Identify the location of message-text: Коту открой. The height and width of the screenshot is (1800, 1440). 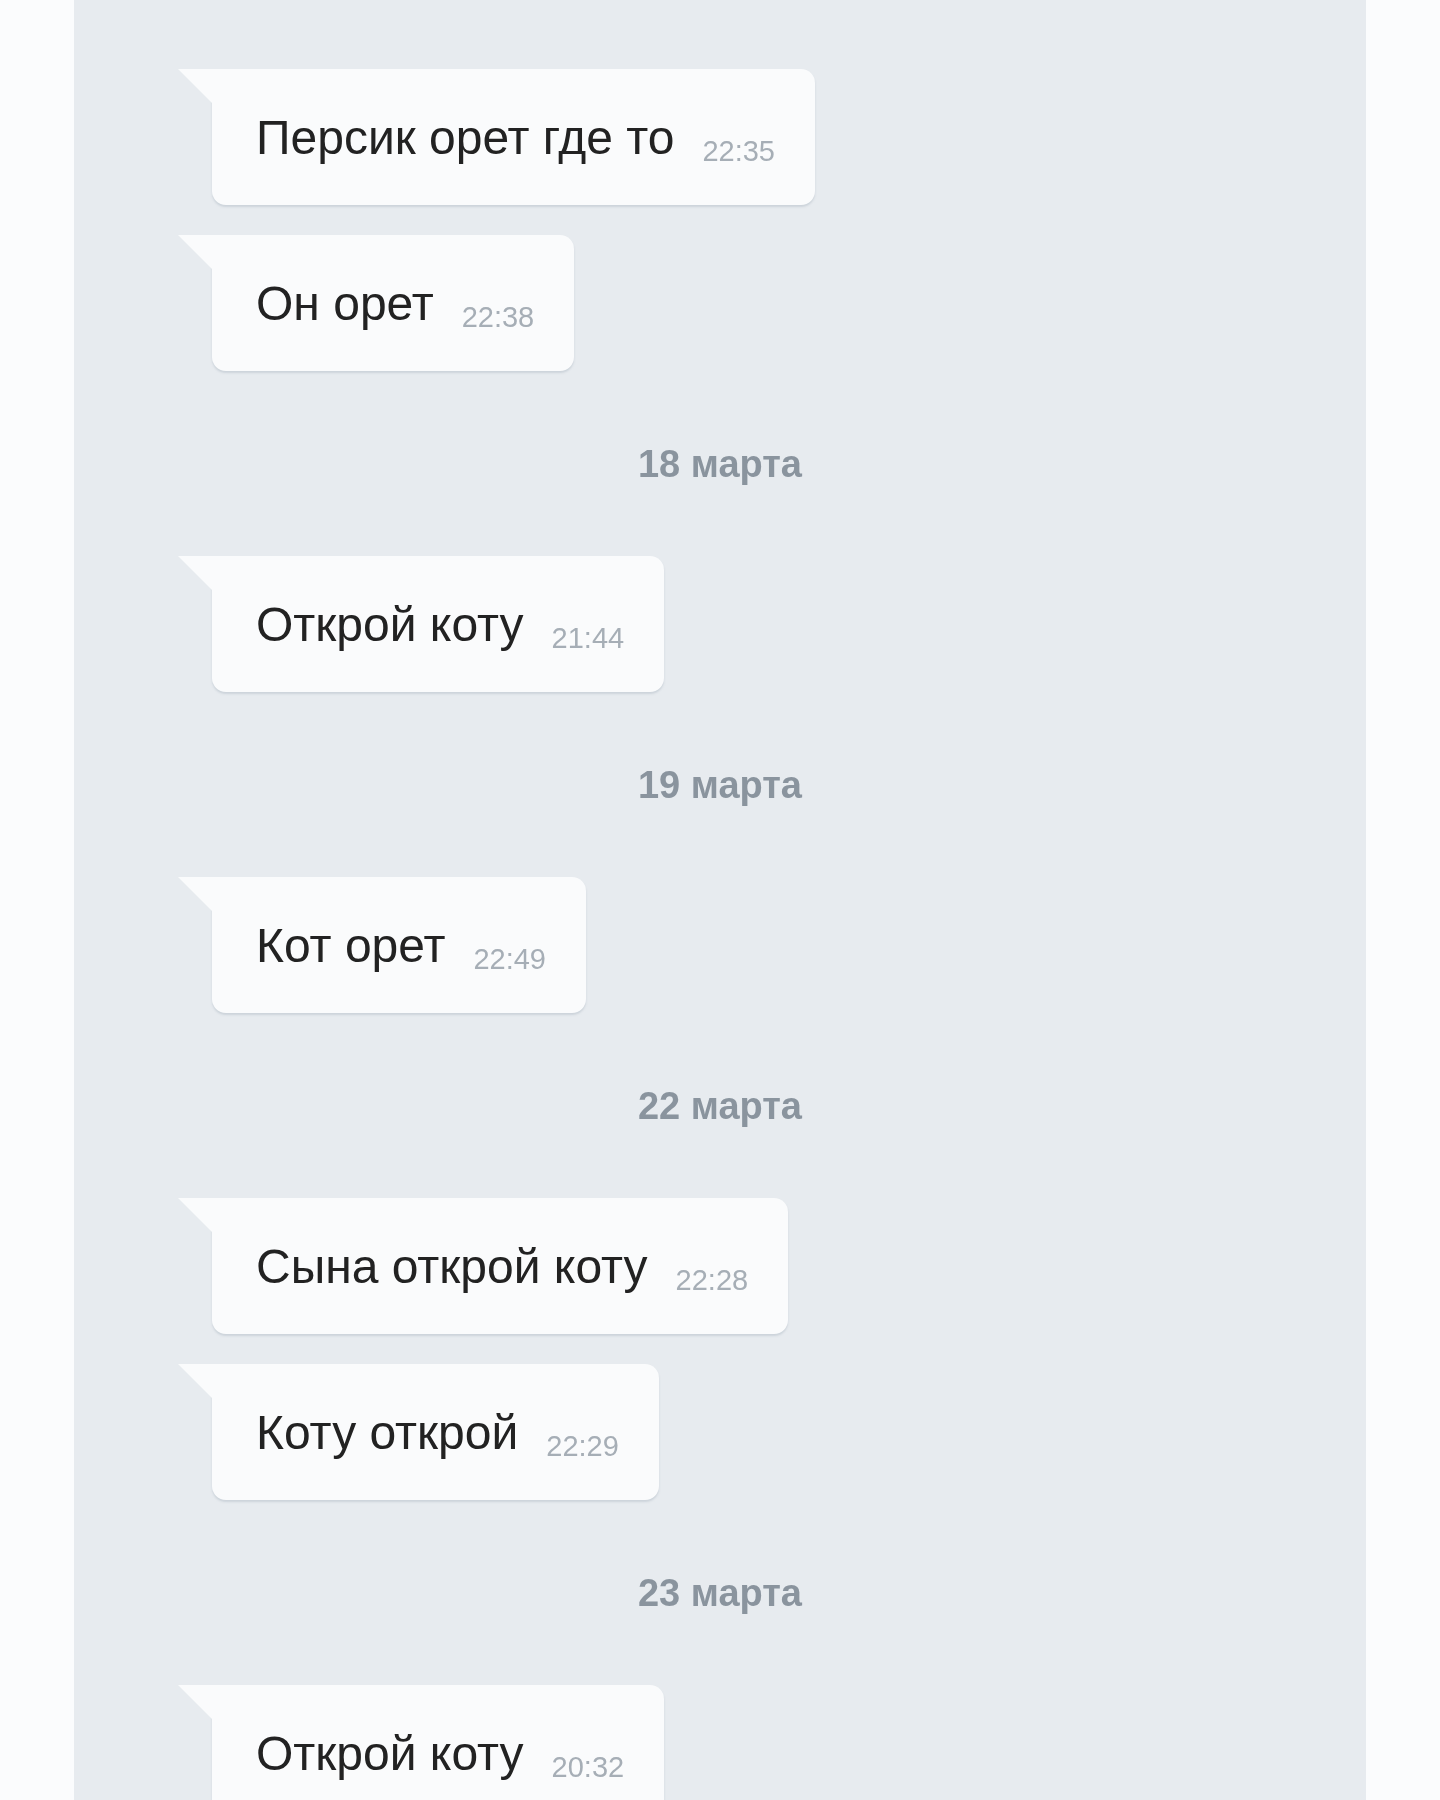
(387, 1432).